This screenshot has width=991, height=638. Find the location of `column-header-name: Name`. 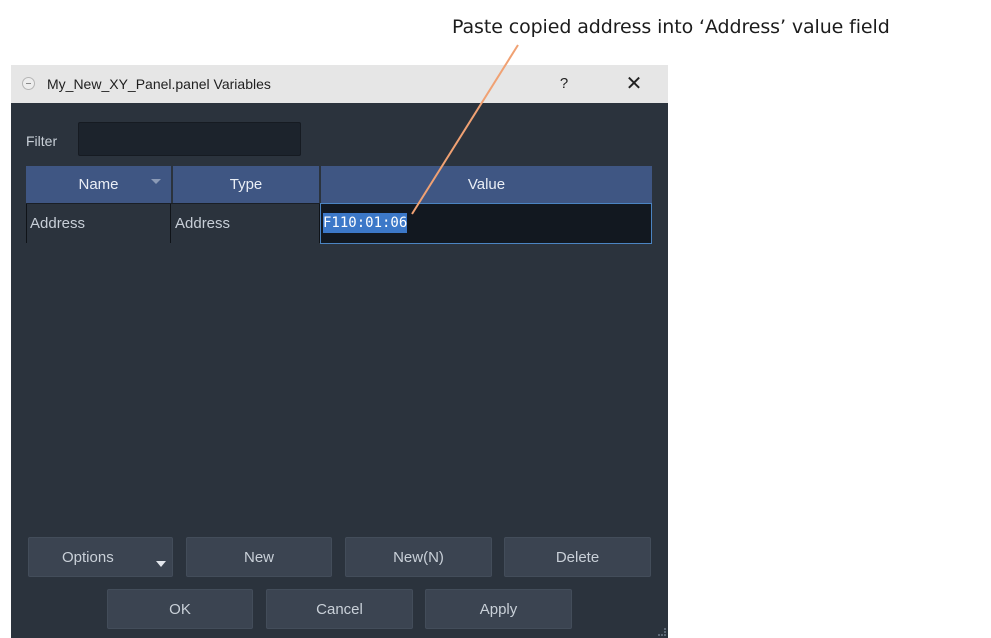

column-header-name: Name is located at coordinates (98, 184).